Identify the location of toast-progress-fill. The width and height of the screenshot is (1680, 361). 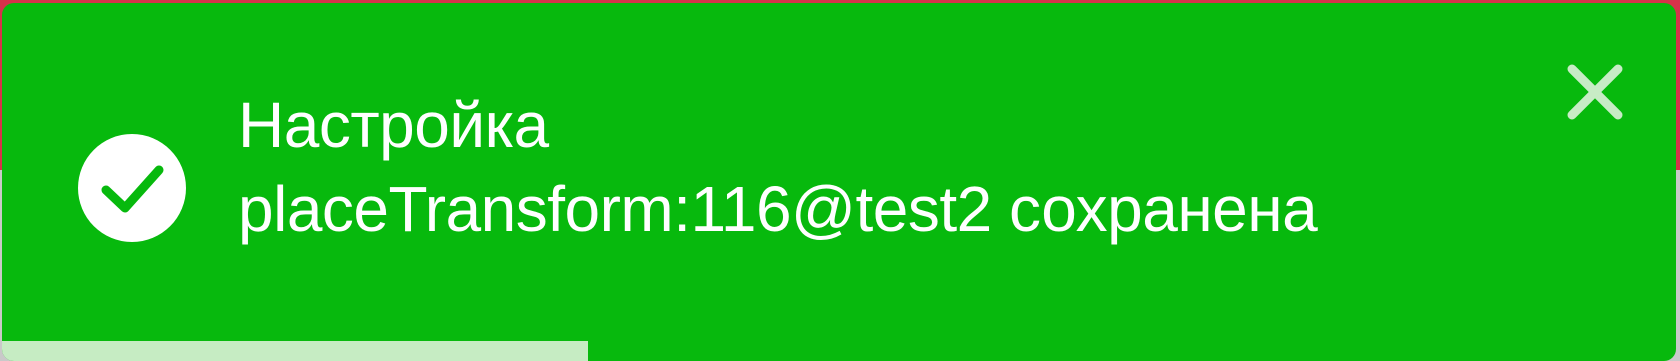
(295, 351).